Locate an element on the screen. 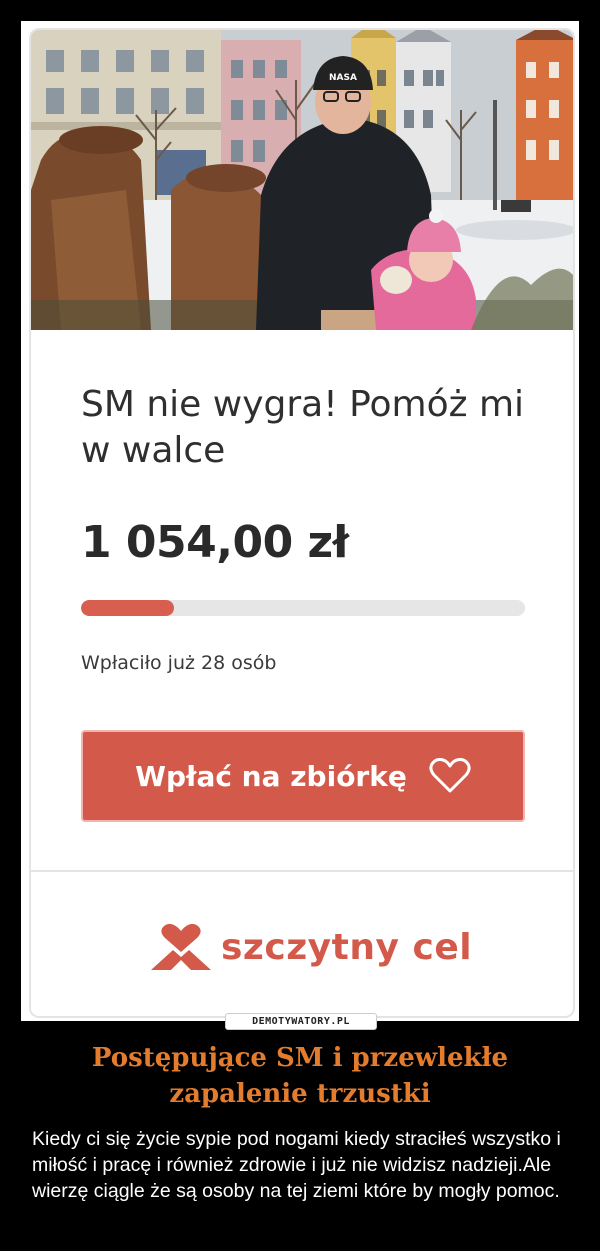  photo-badge-text: NASA is located at coordinates (343, 78).